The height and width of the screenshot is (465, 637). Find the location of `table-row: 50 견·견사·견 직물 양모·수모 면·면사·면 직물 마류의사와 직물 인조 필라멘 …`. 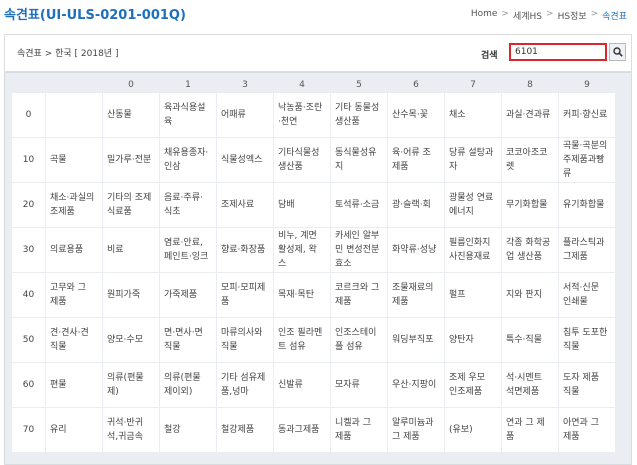

table-row: 50 견·견사·견 직물 양모·수모 면·면사·면 직물 마류의사와 직물 인조 필라멘 … is located at coordinates (313, 340).